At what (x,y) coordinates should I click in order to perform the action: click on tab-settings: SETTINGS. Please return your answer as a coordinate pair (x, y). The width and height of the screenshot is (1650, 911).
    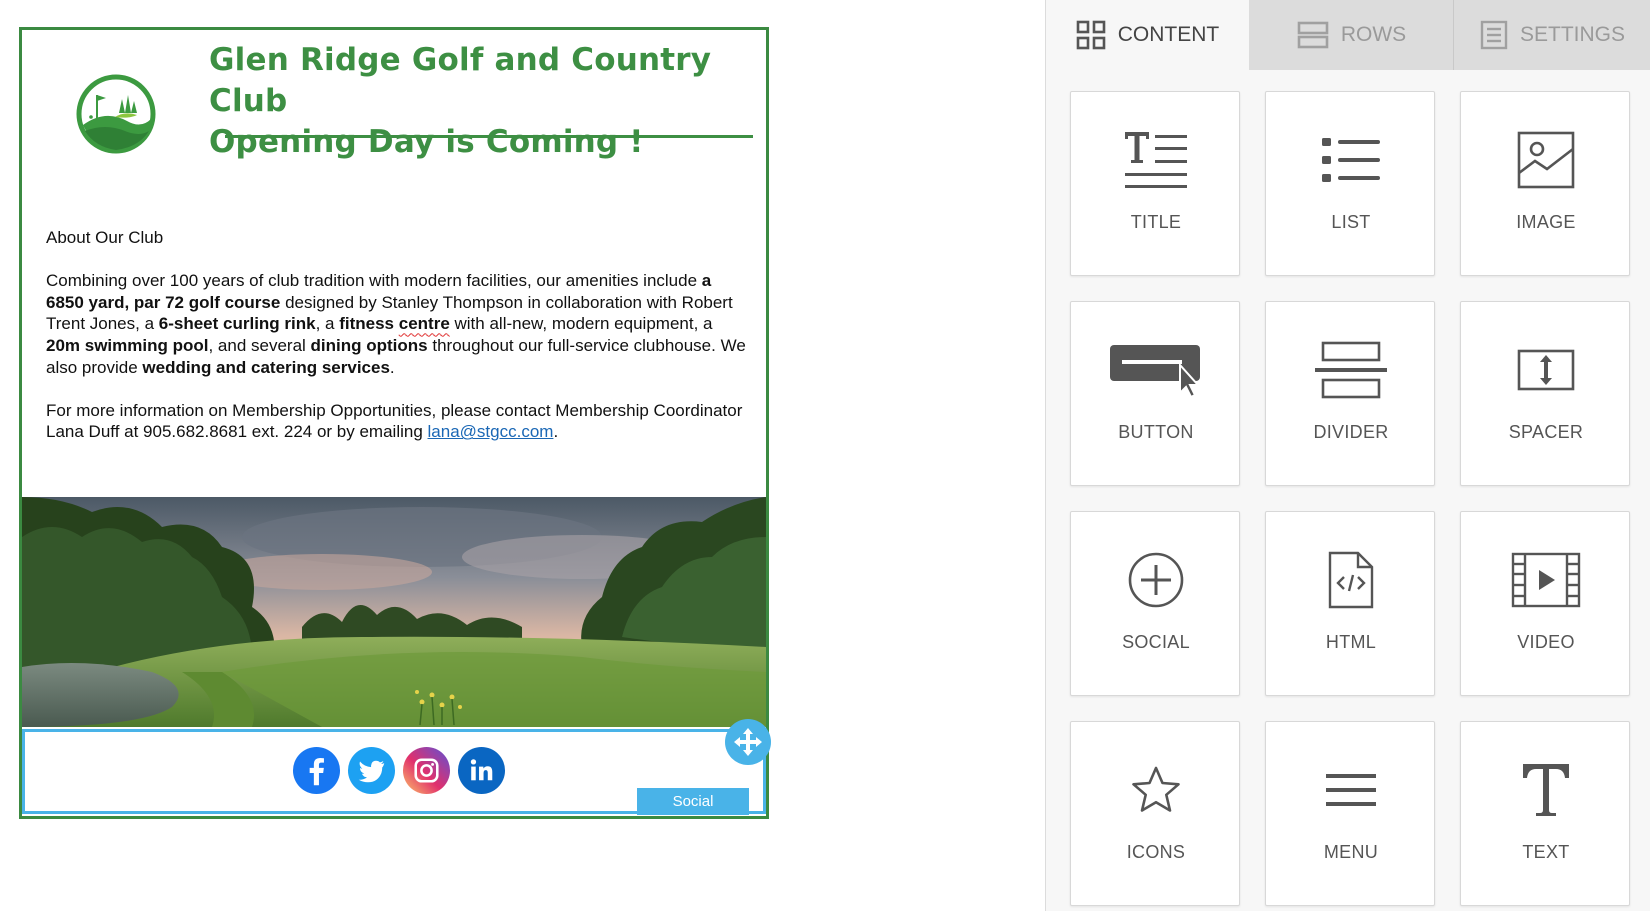
    Looking at the image, I should click on (1552, 35).